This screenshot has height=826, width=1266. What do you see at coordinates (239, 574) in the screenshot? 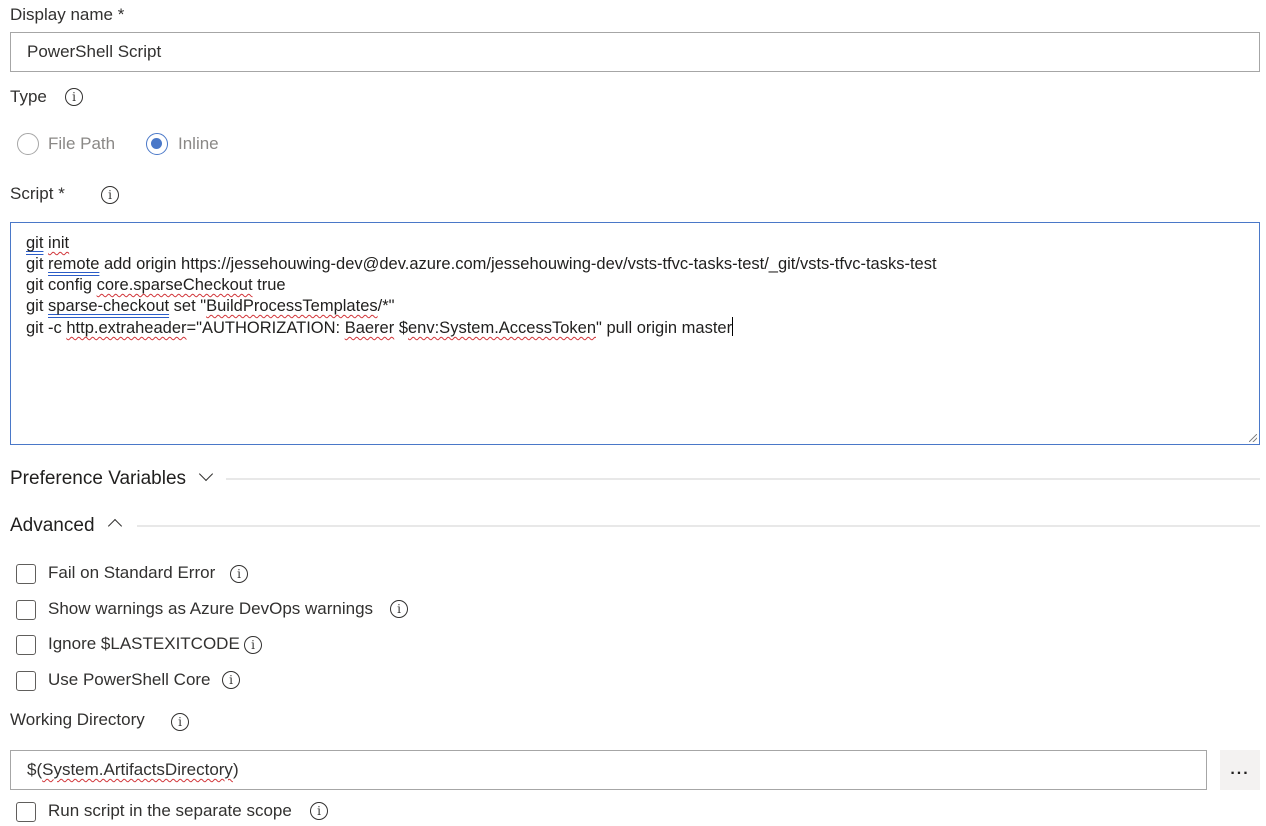
I see `fail-on-stderr-info-icon: i` at bounding box center [239, 574].